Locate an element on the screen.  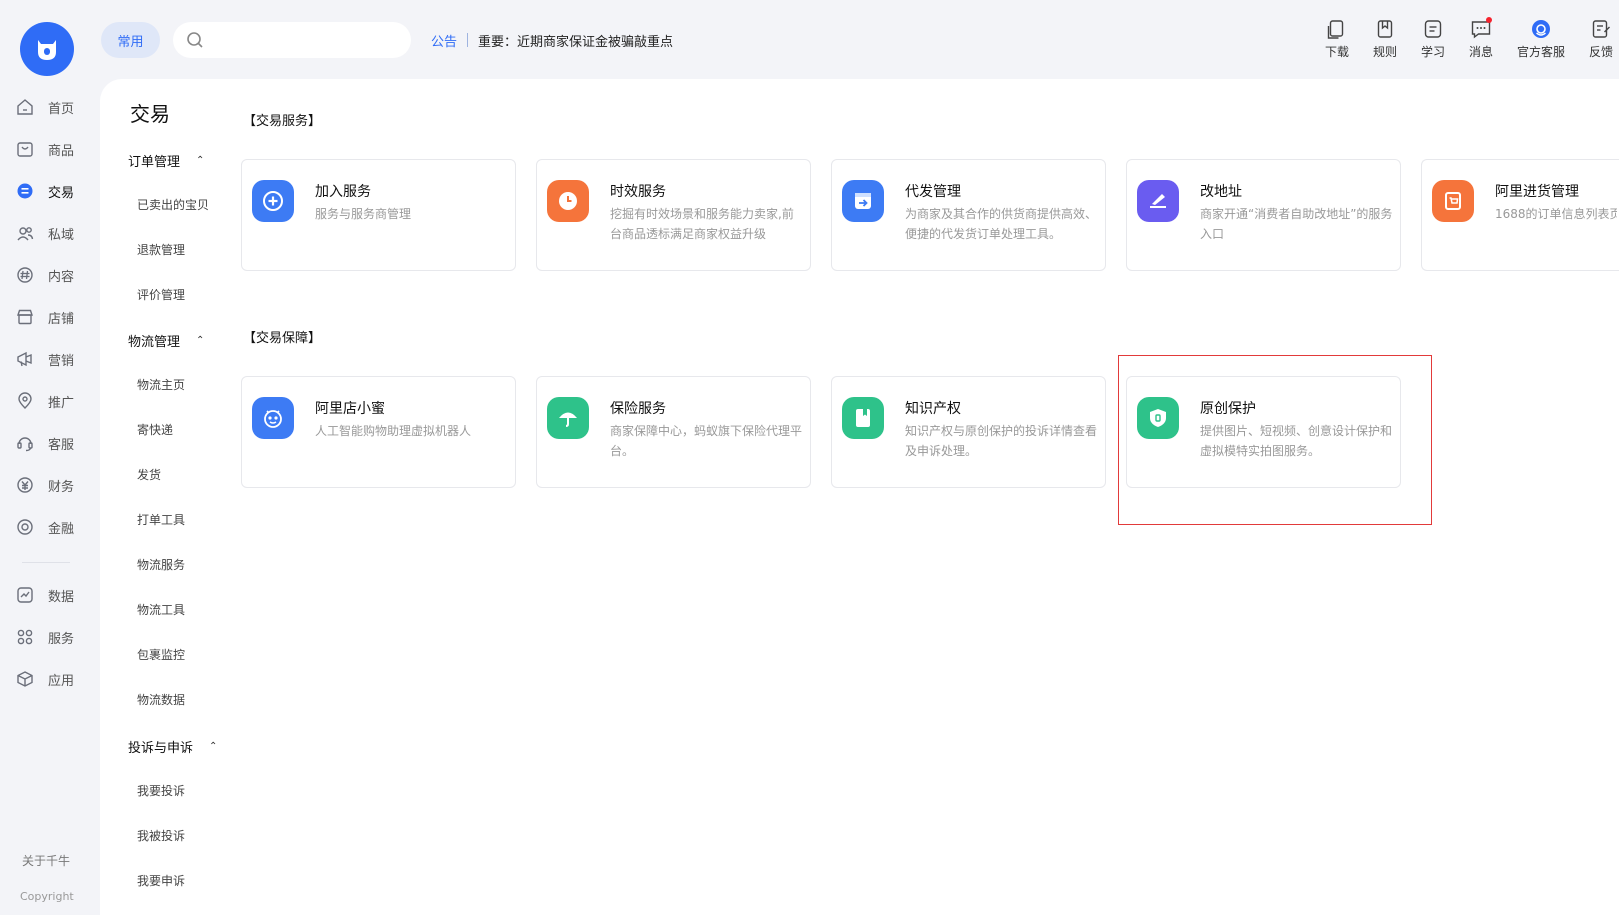
subnav-item: 包裹监控 is located at coordinates (161, 654).